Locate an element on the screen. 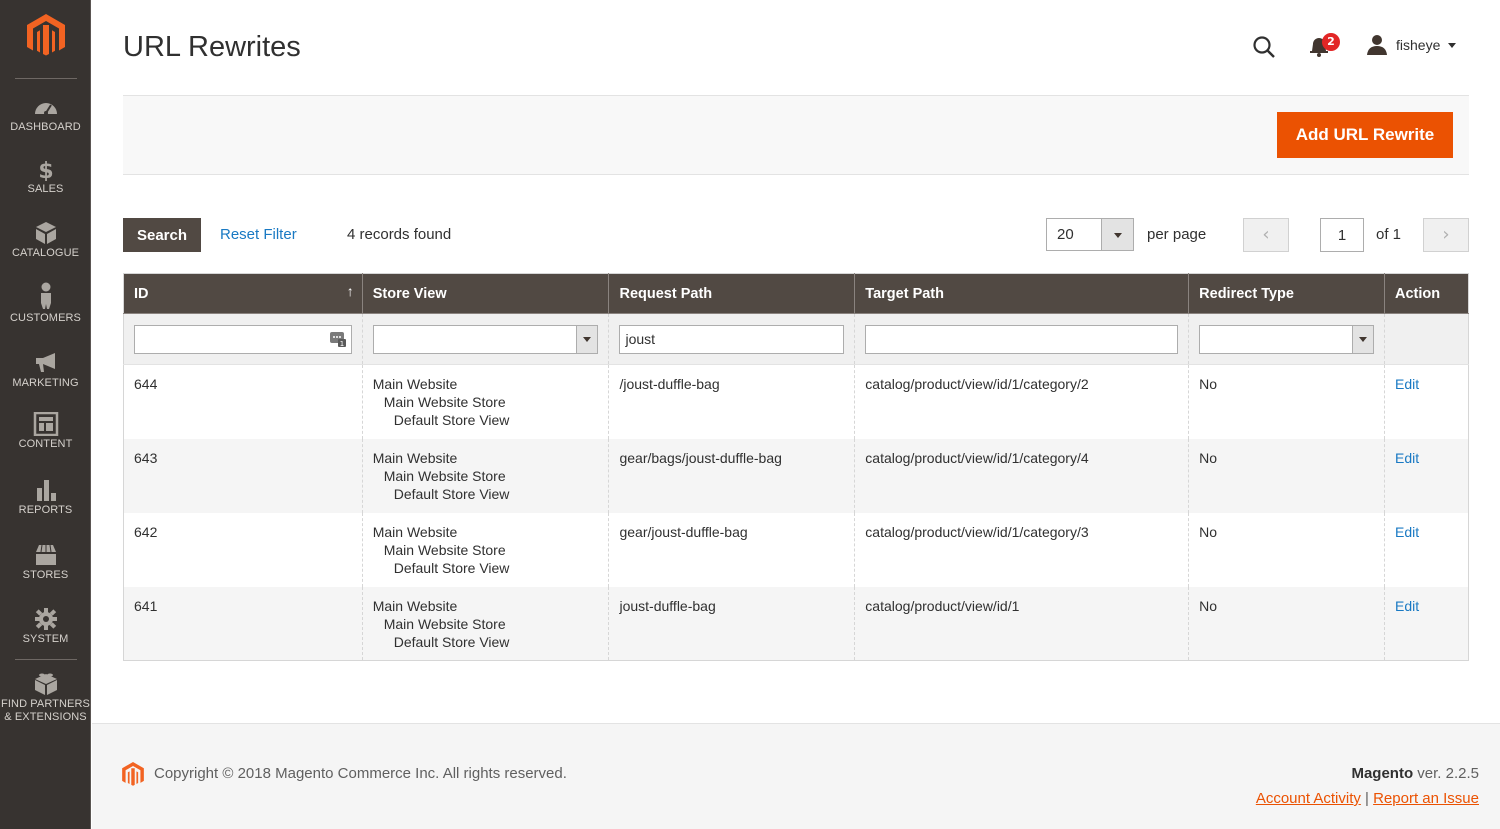 Image resolution: width=1500 pixels, height=829 pixels. magento-logo is located at coordinates (46, 35).